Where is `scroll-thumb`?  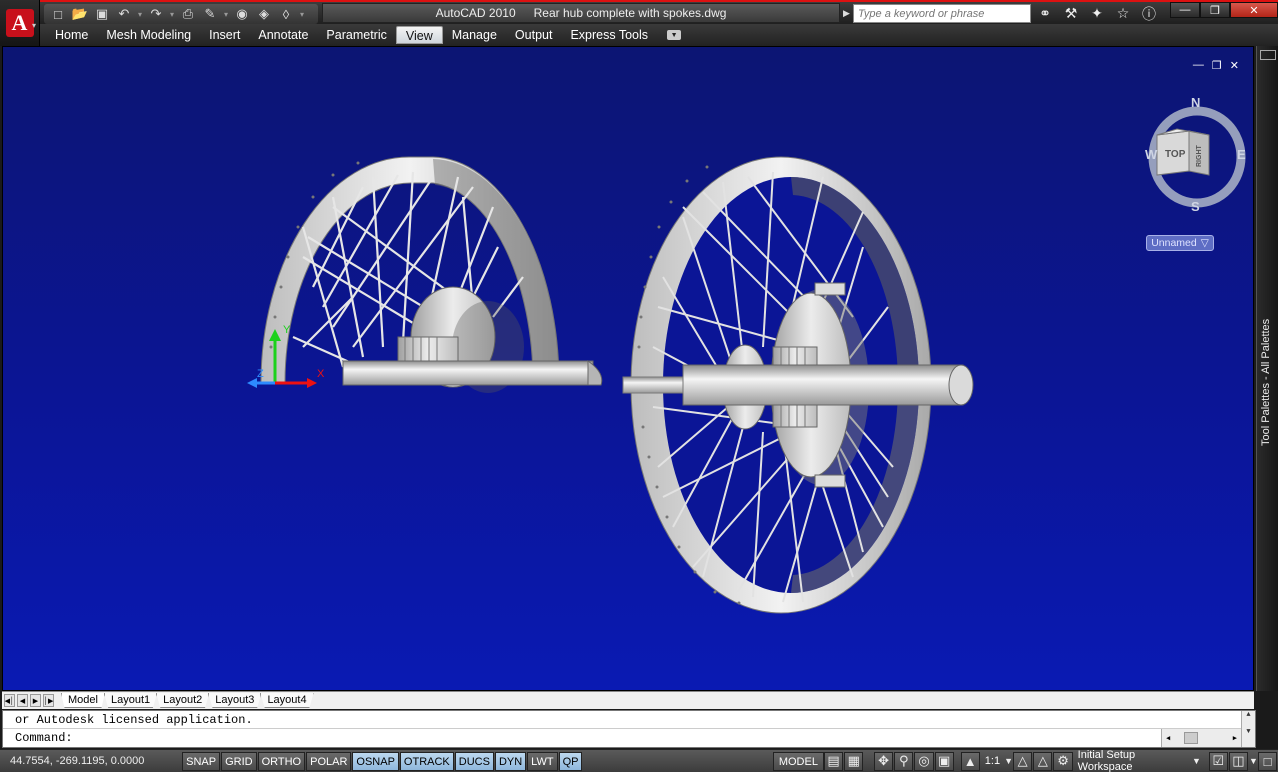 scroll-thumb is located at coordinates (1191, 738).